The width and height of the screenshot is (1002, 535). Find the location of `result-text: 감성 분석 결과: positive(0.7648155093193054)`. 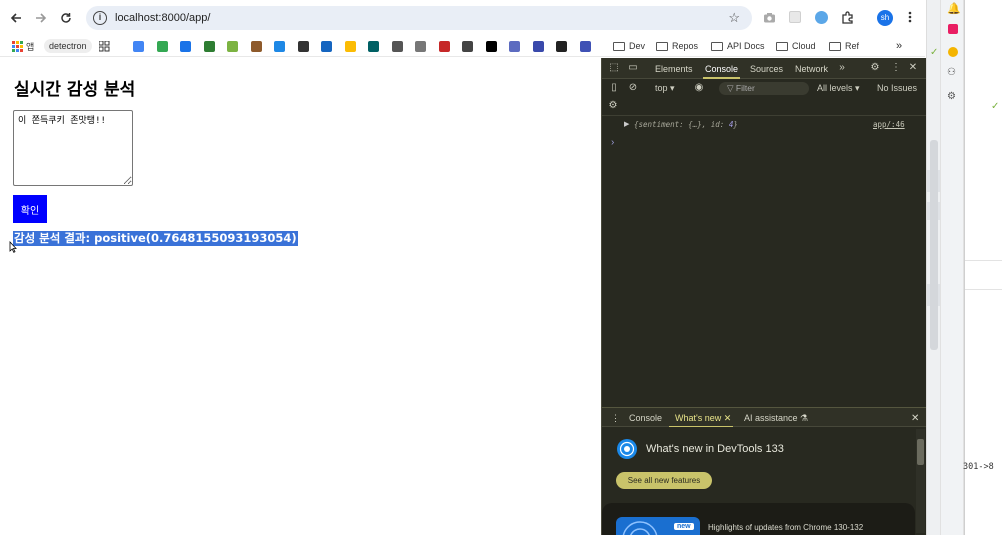

result-text: 감성 분석 결과: positive(0.7648155093193054) is located at coordinates (155, 238).